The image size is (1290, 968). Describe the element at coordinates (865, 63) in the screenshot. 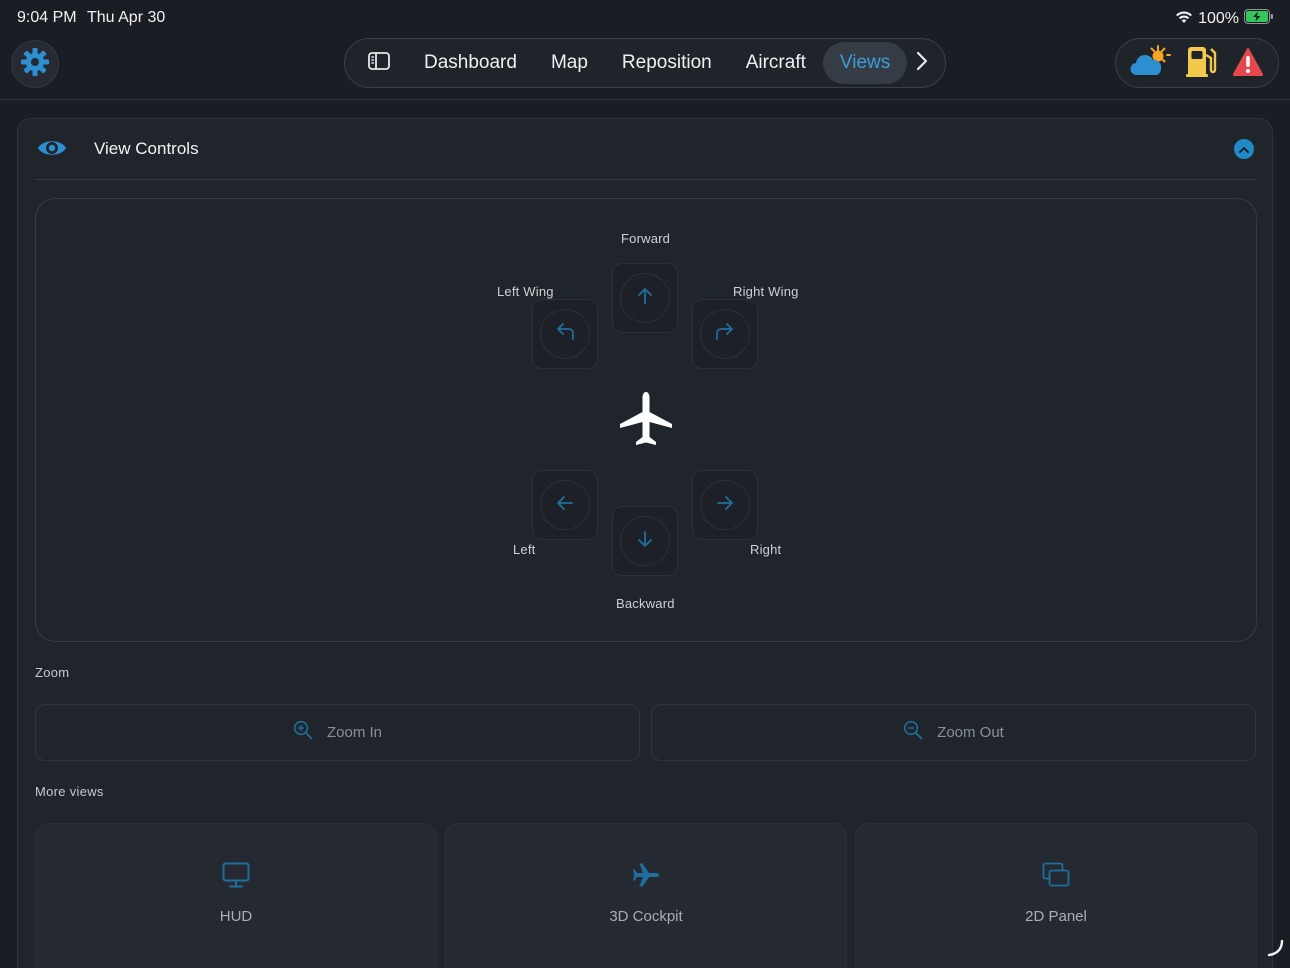

I see `tab-views: Views` at that location.